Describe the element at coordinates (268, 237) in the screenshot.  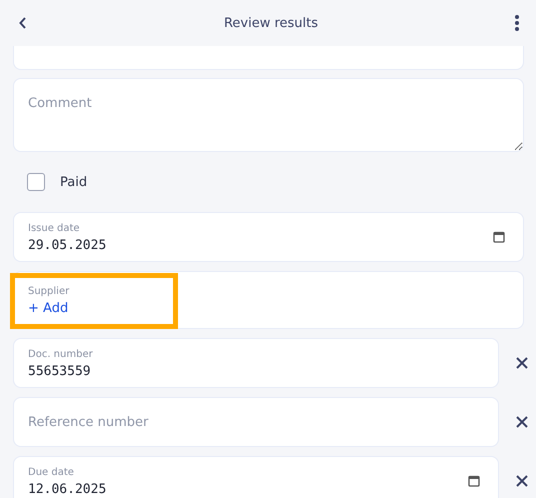
I see `input-field: Issue date 29.05.2025` at that location.